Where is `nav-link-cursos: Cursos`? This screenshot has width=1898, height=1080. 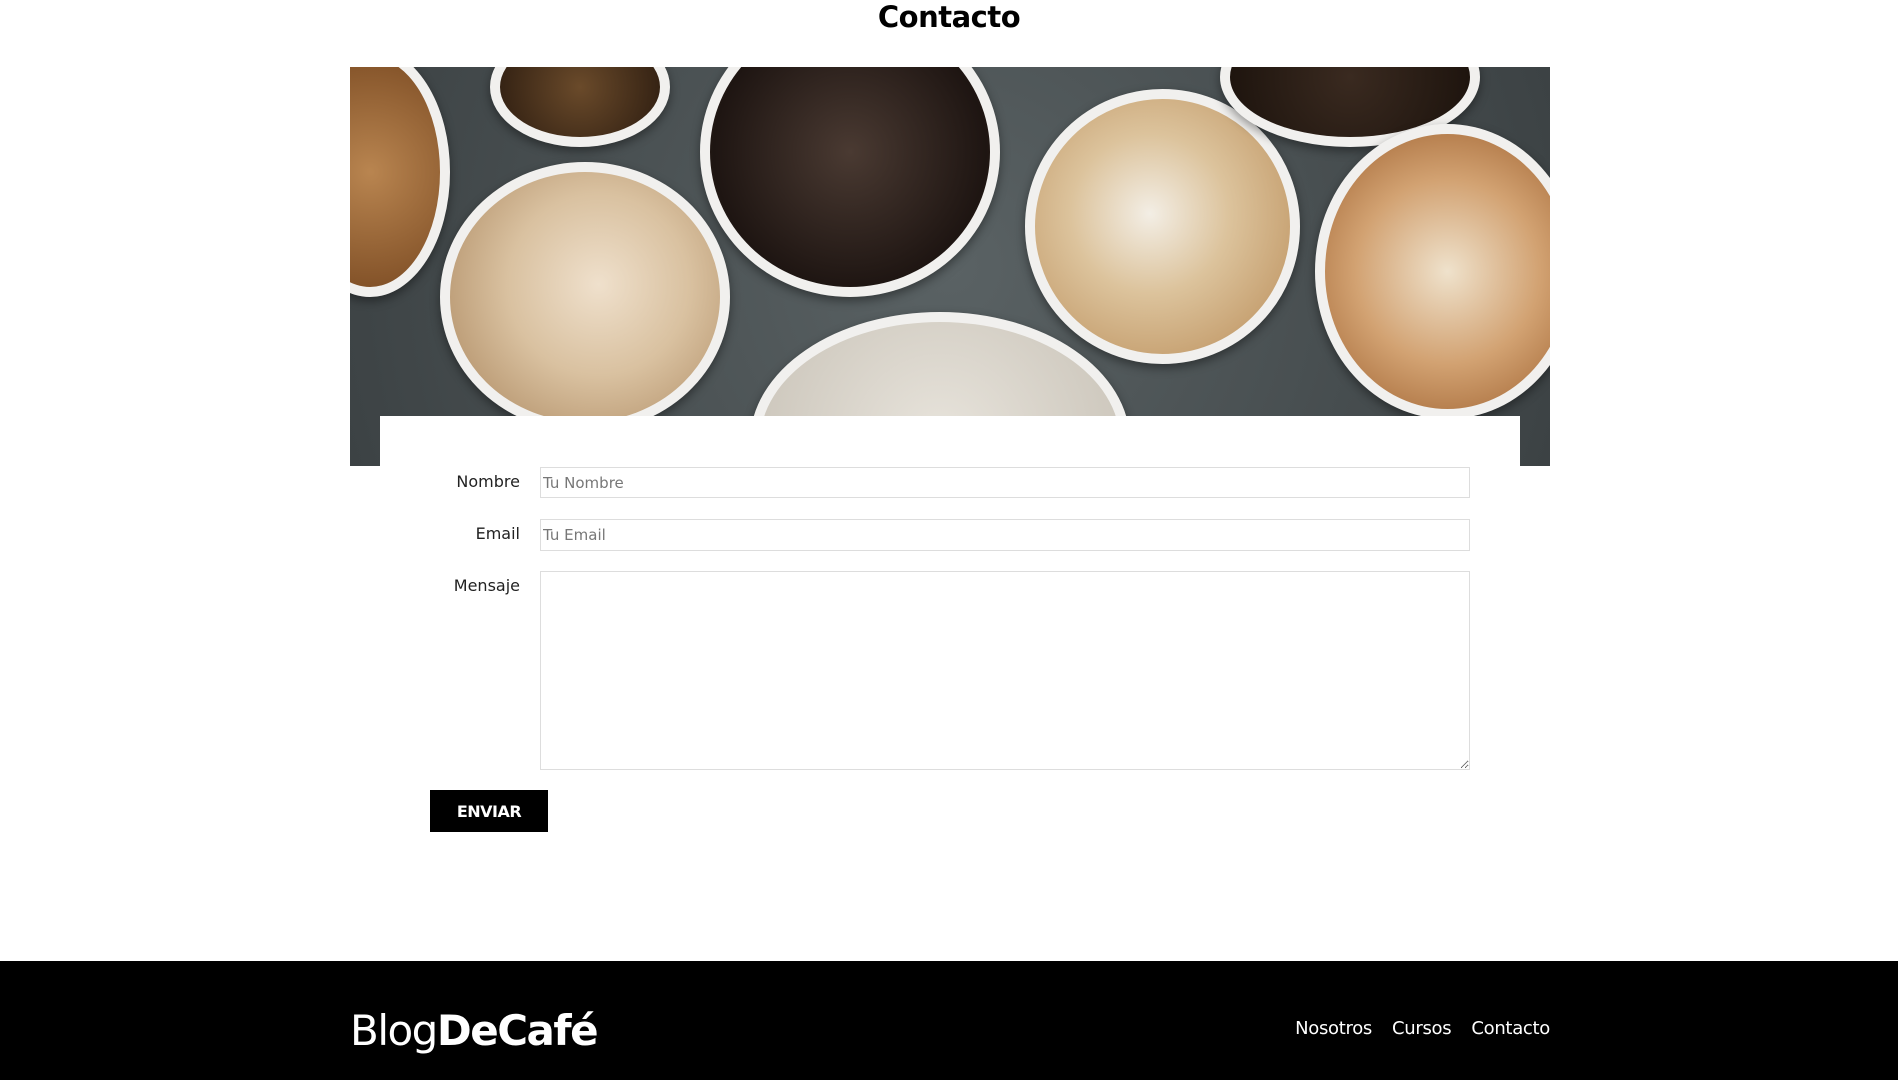
nav-link-cursos: Cursos is located at coordinates (1422, 1028).